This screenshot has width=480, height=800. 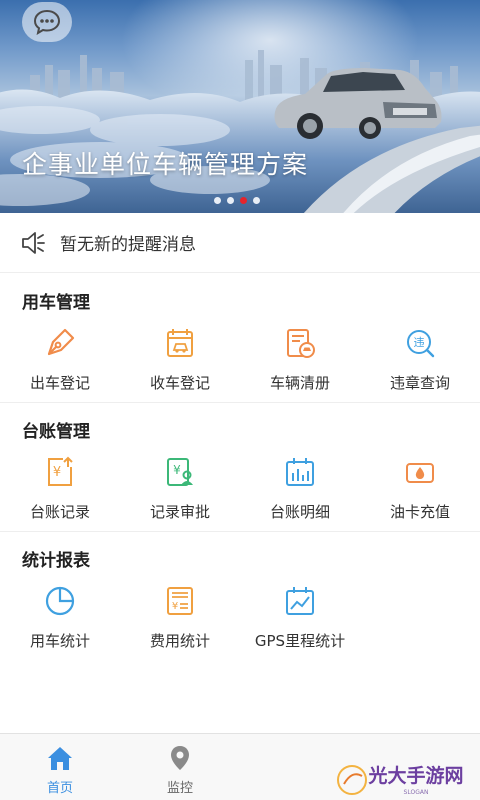 I want to click on svg-text: 光大手游网, so click(x=415, y=775).